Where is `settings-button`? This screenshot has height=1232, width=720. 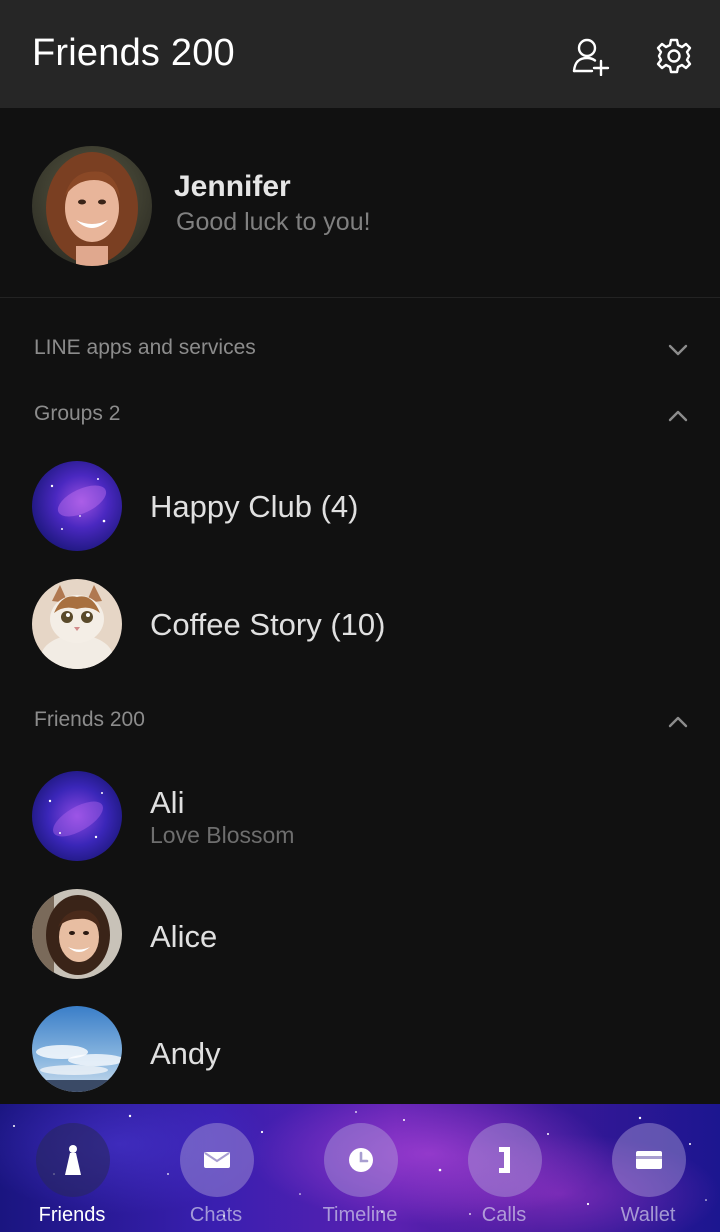
settings-button is located at coordinates (674, 56).